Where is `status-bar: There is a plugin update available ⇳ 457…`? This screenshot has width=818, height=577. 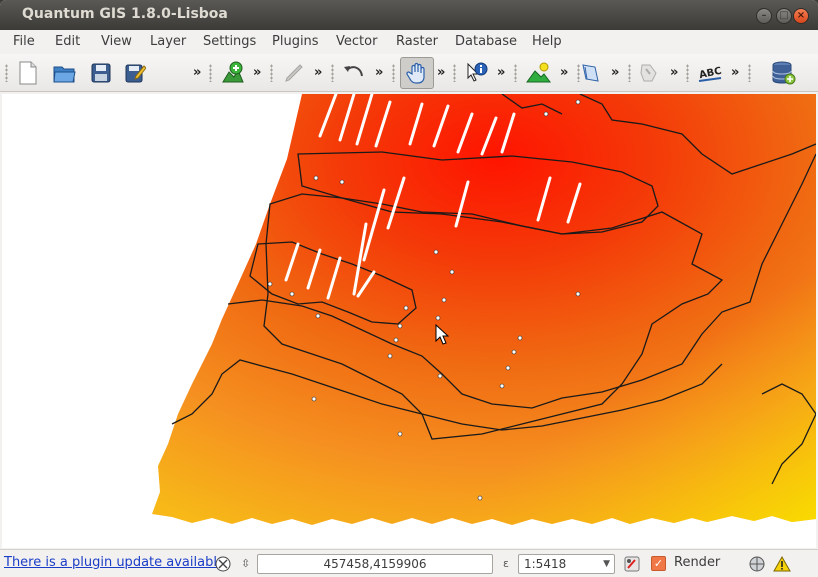 status-bar: There is a plugin update available ⇳ 457… is located at coordinates (409, 563).